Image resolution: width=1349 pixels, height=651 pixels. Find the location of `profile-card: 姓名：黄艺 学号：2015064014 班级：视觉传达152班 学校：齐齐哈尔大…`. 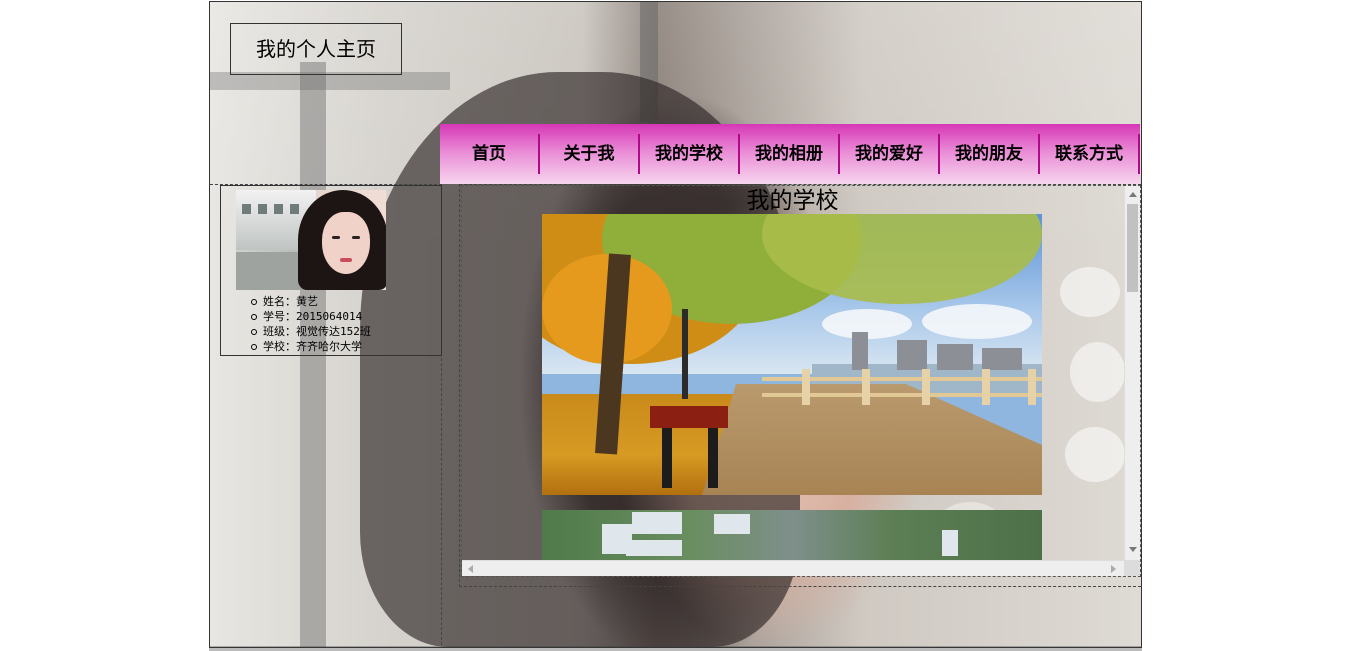

profile-card: 姓名：黄艺 学号：2015064014 班级：视觉传达152班 学校：齐齐哈尔大… is located at coordinates (331, 270).